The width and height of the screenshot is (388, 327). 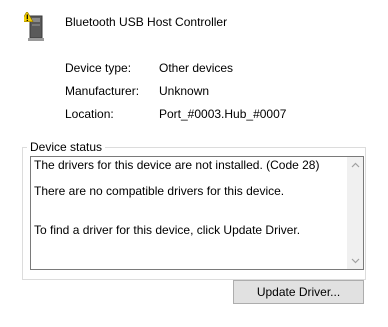 I want to click on manufacturer-label: Manufacturer:, so click(x=102, y=91).